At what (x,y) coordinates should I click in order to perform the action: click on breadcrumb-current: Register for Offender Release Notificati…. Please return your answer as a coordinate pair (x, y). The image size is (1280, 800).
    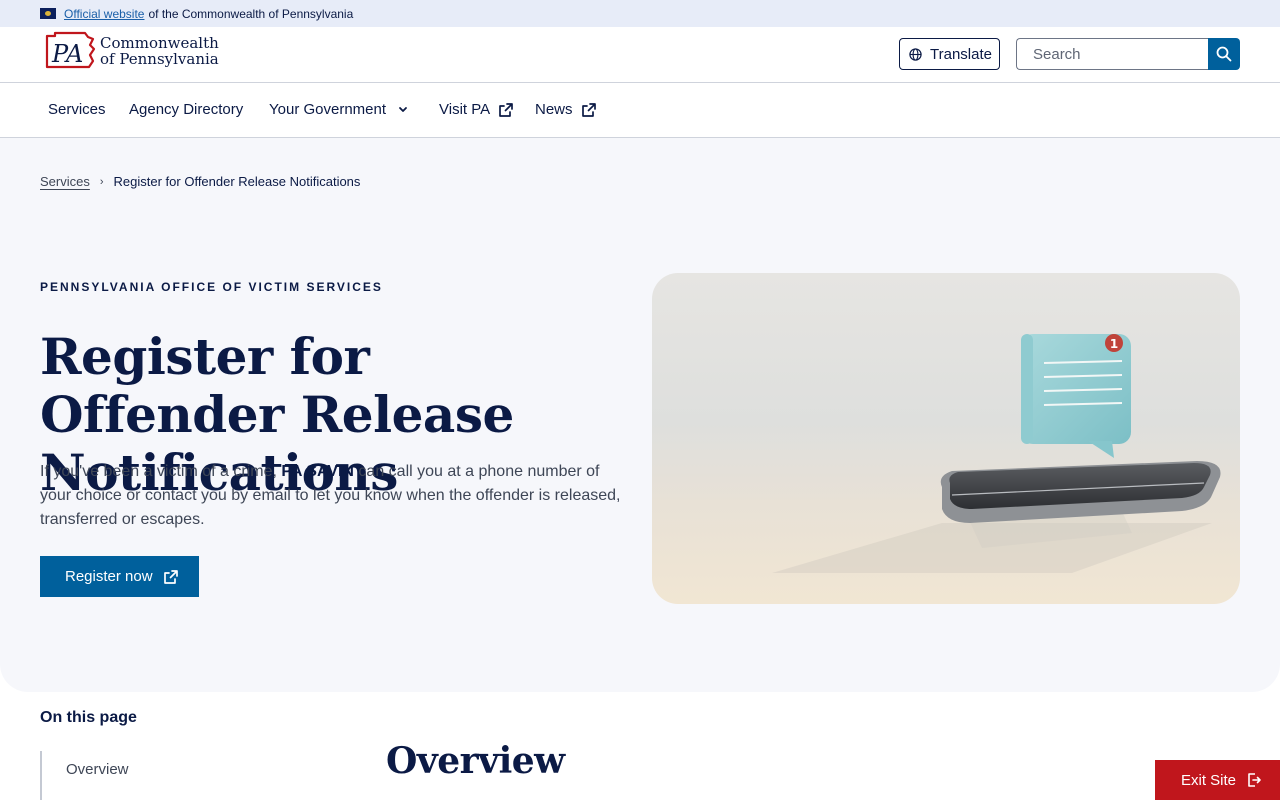
    Looking at the image, I should click on (237, 181).